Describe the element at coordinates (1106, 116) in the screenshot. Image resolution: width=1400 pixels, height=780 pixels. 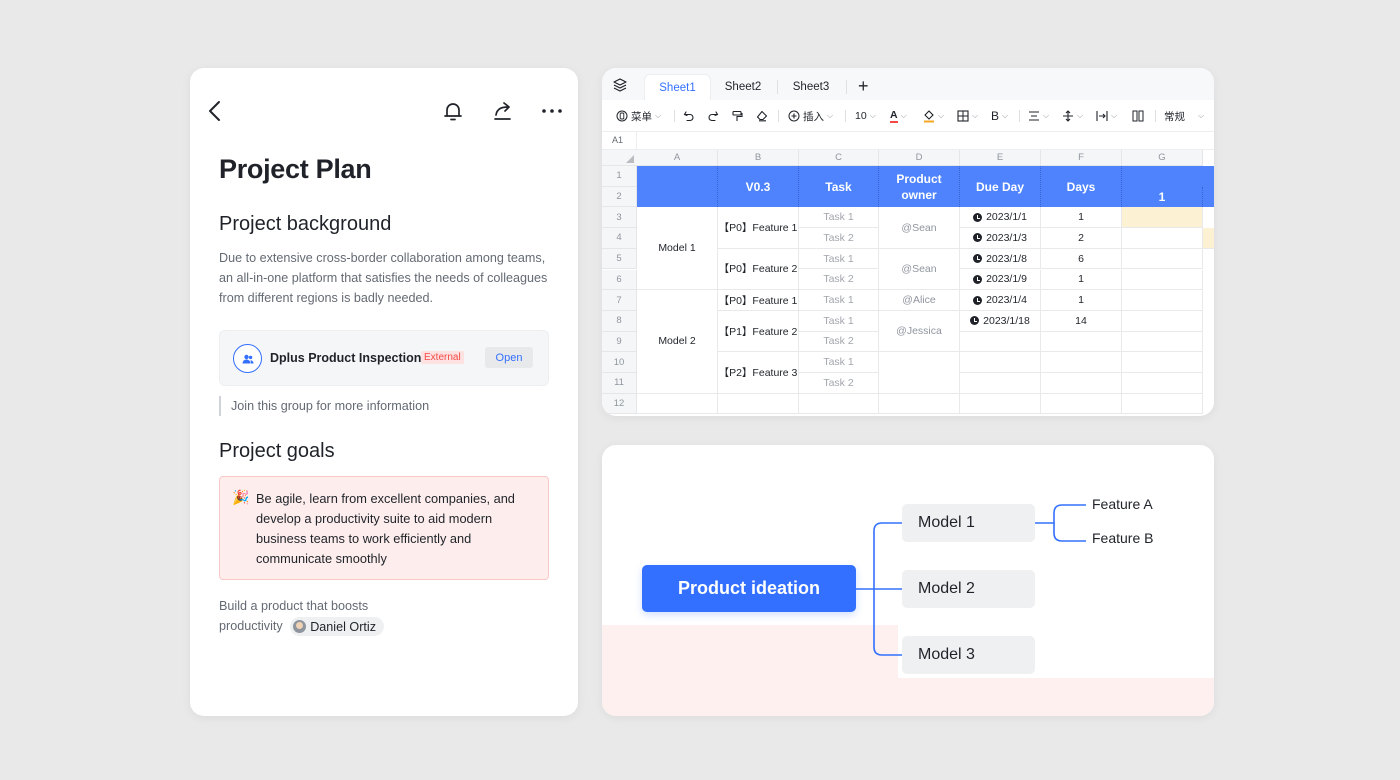
I see `wrap-button: ⌵` at that location.